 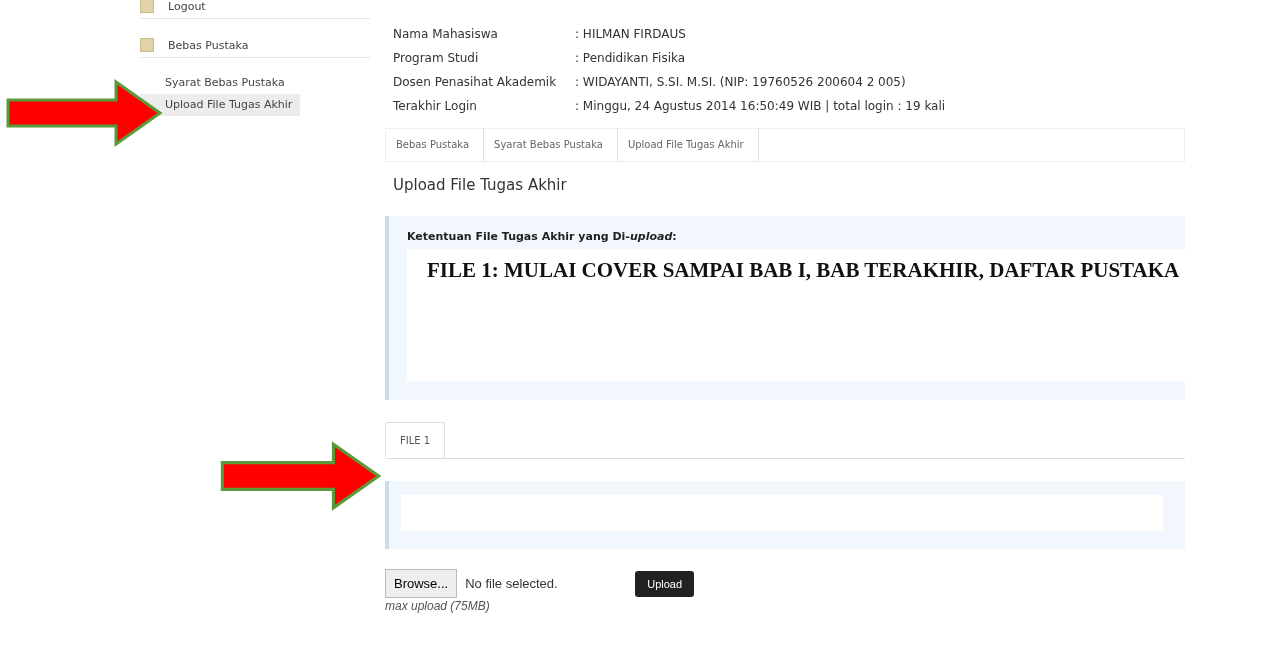 What do you see at coordinates (415, 440) in the screenshot?
I see `tab: FILE 1` at bounding box center [415, 440].